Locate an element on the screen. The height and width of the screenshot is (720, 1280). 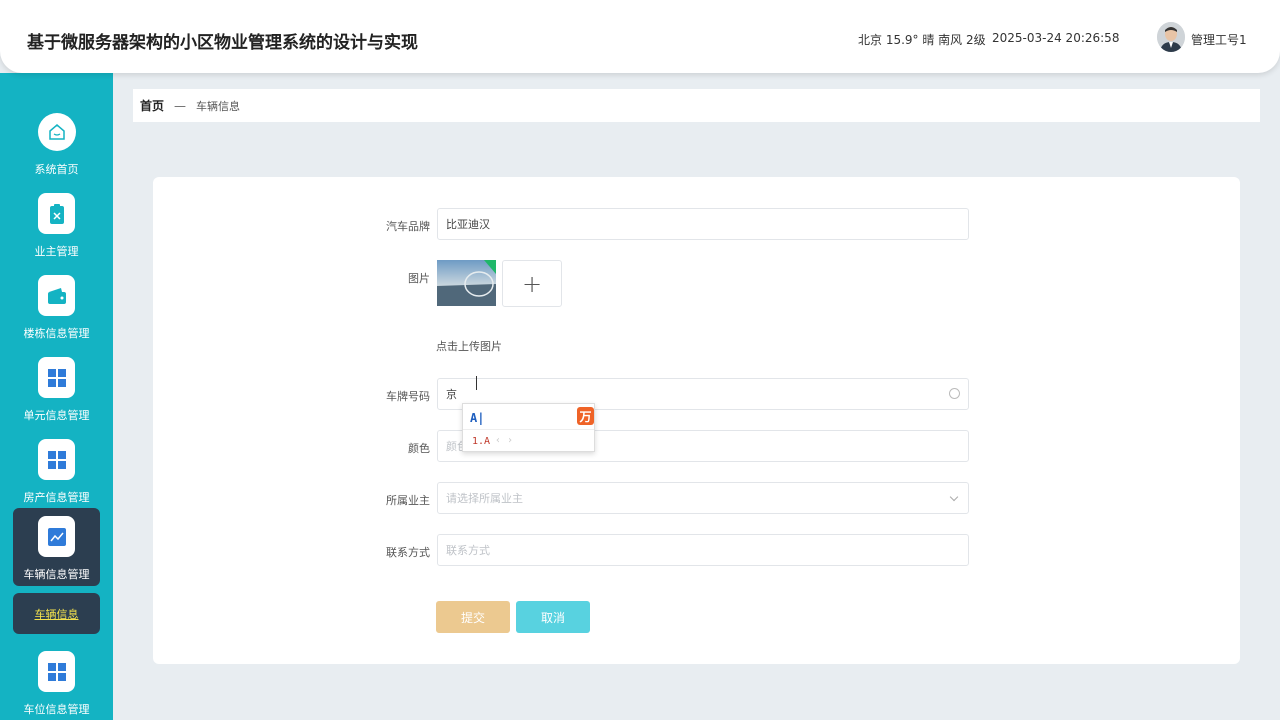
sidebar-item-home: 系统首页 is located at coordinates (56, 142).